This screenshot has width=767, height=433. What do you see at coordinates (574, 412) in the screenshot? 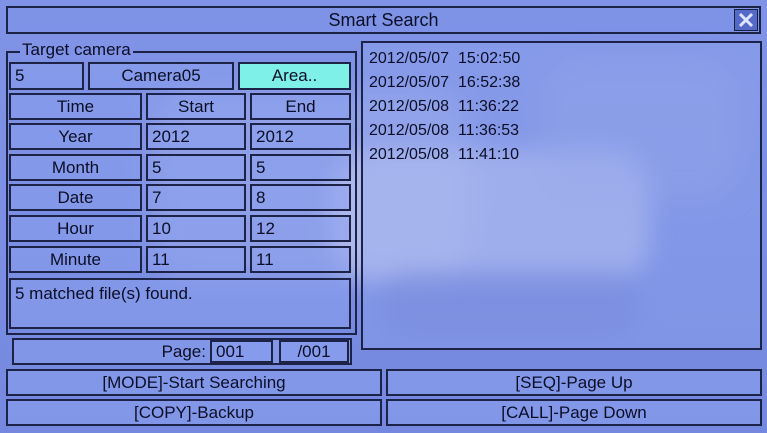
I see `page-down-button: [CALL]-Page Down` at bounding box center [574, 412].